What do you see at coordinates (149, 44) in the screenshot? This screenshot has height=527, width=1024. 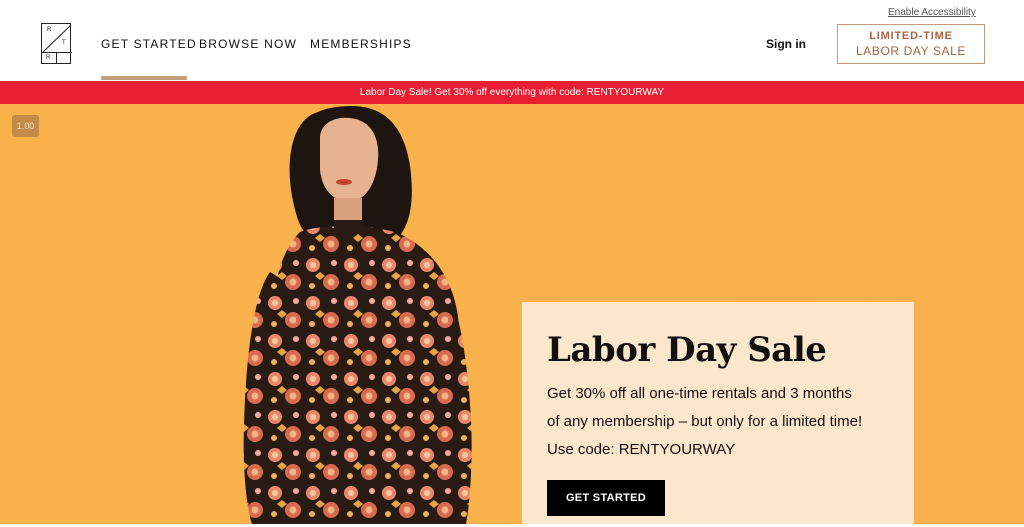 I see `nav-get-started: GET STARTED` at bounding box center [149, 44].